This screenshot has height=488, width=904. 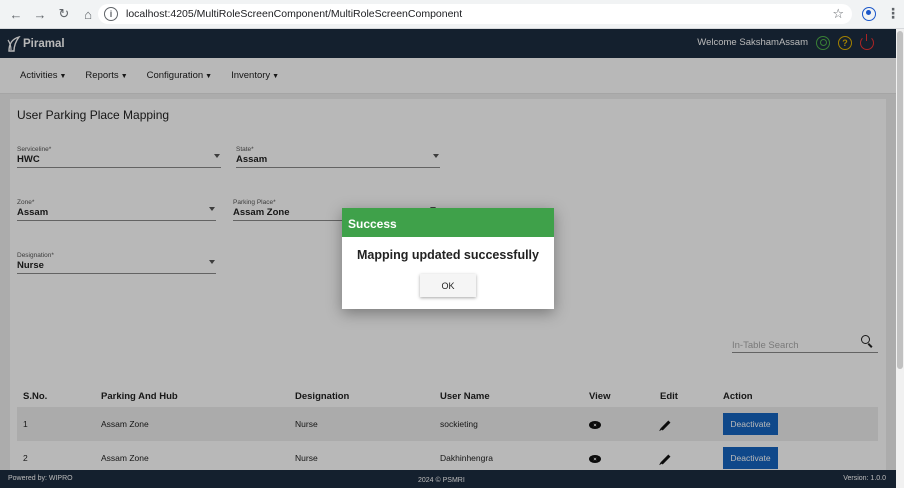 I want to click on dialog-message: Mapping updated successfully, so click(x=448, y=255).